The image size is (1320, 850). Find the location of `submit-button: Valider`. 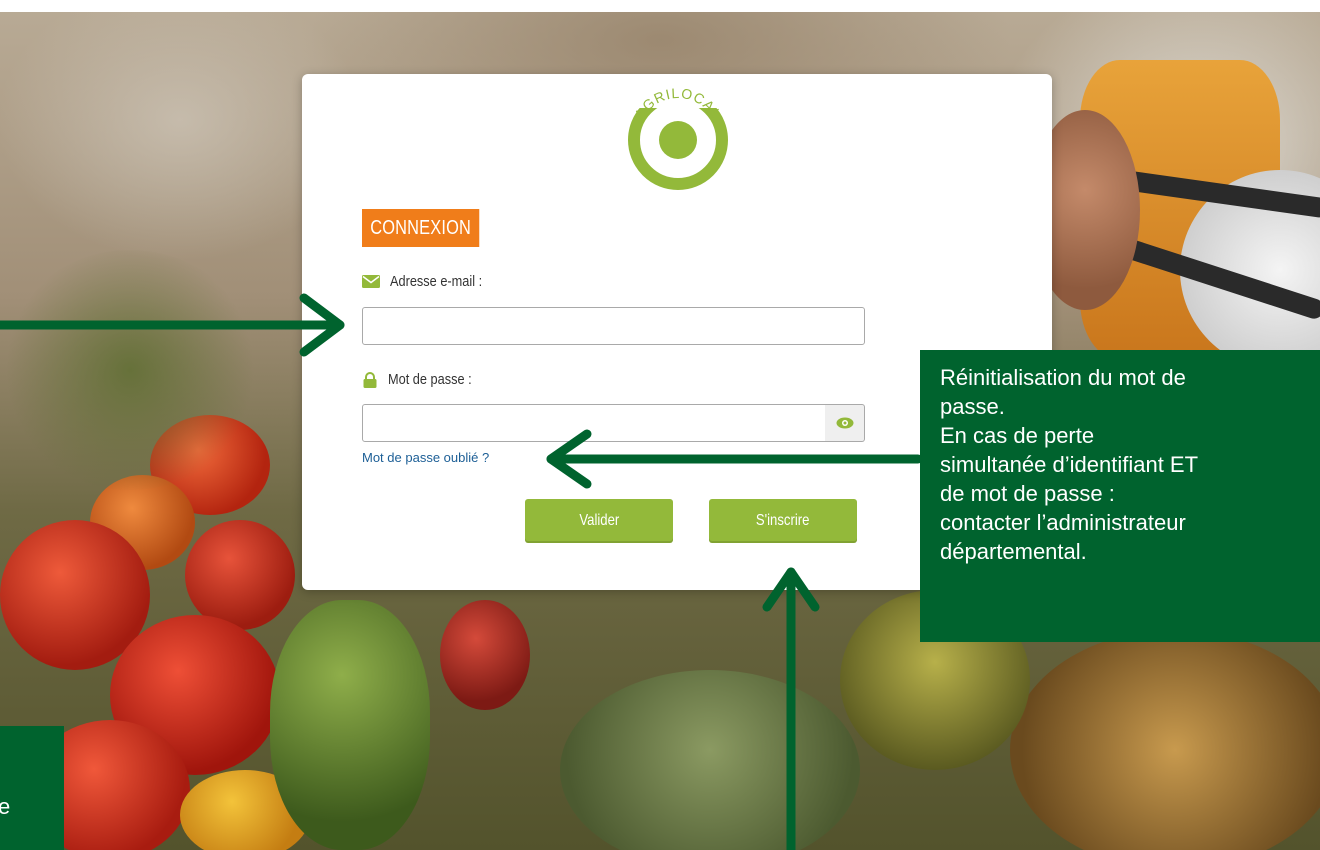

submit-button: Valider is located at coordinates (599, 521).